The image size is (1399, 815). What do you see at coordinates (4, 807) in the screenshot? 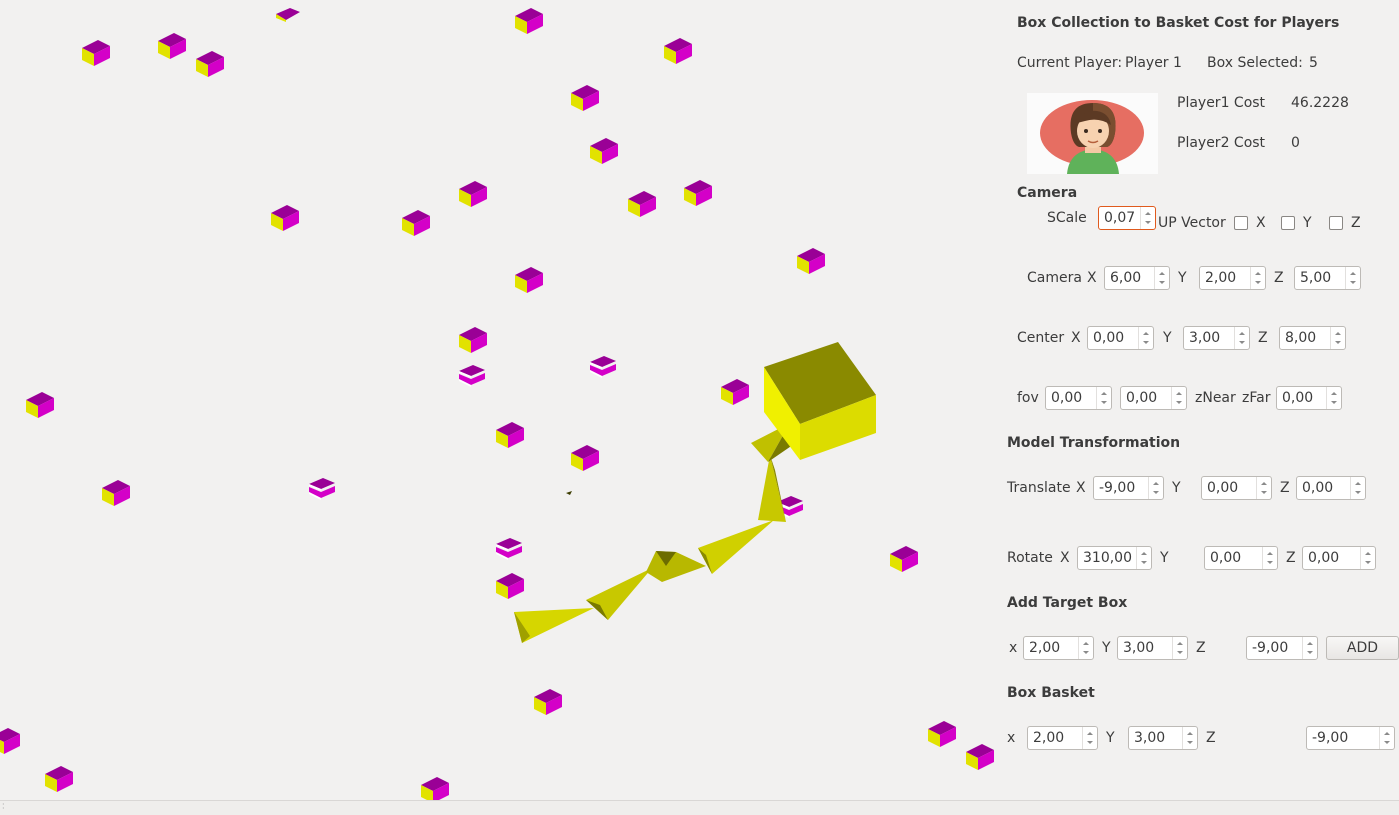
I see `resize-grip-icon: · ·` at bounding box center [4, 807].